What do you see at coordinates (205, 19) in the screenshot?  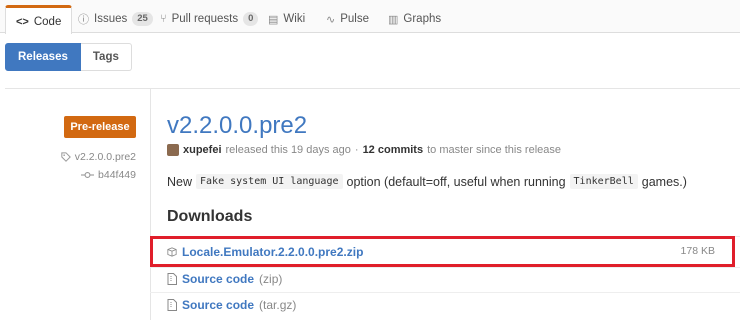 I see `tab-label: Pull requests` at bounding box center [205, 19].